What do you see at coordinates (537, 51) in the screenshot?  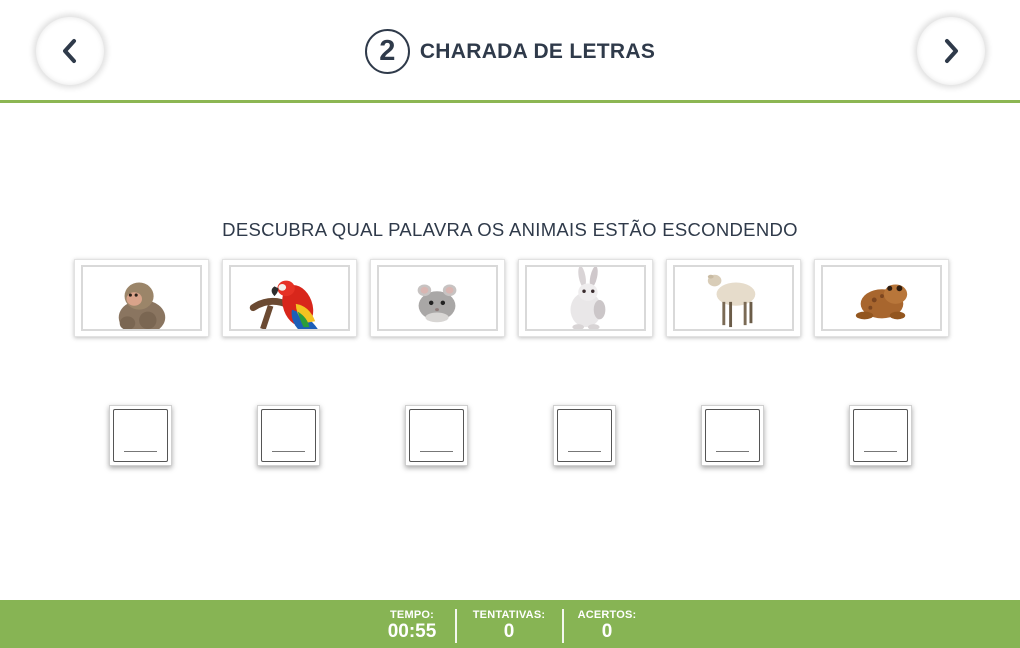 I see `page-title: CHARADA DE LETRAS` at bounding box center [537, 51].